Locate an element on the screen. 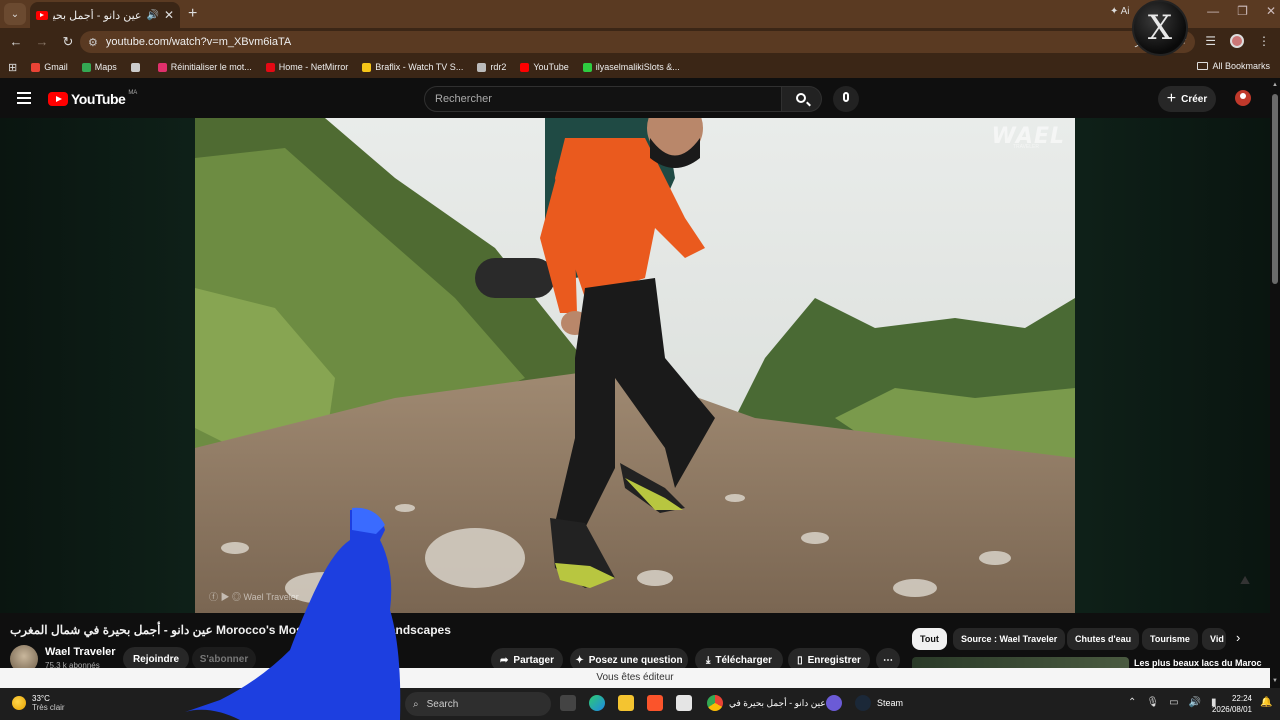  teams-icon is located at coordinates (834, 703).